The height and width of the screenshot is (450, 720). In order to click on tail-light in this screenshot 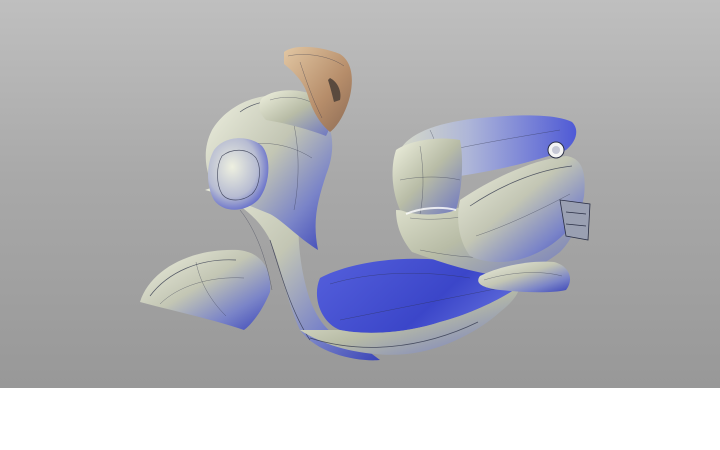, I will do `click(556, 150)`.